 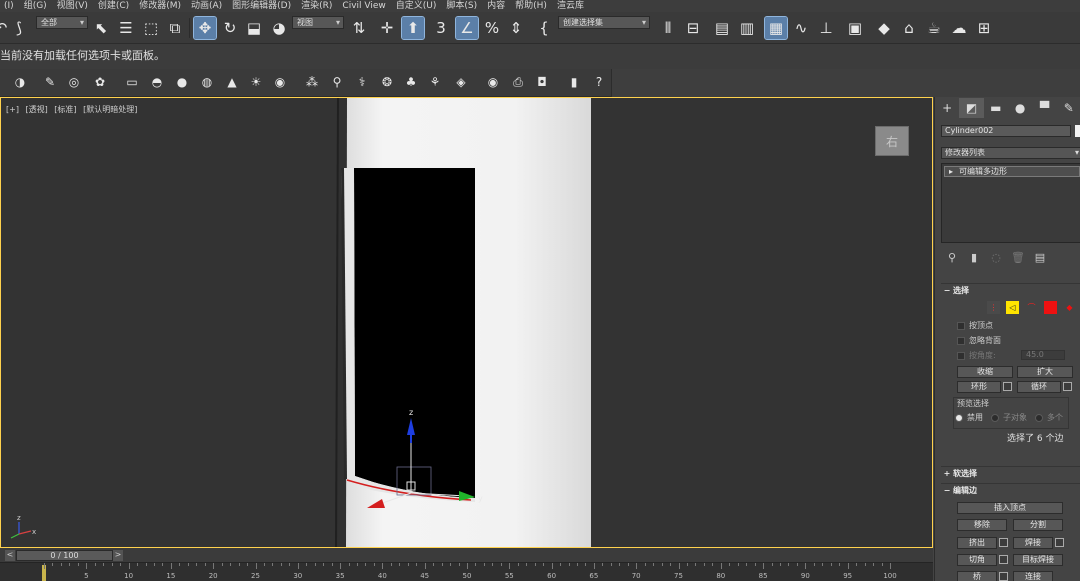 What do you see at coordinates (1003, 559) in the screenshot?
I see `chamfer-settings-icon` at bounding box center [1003, 559].